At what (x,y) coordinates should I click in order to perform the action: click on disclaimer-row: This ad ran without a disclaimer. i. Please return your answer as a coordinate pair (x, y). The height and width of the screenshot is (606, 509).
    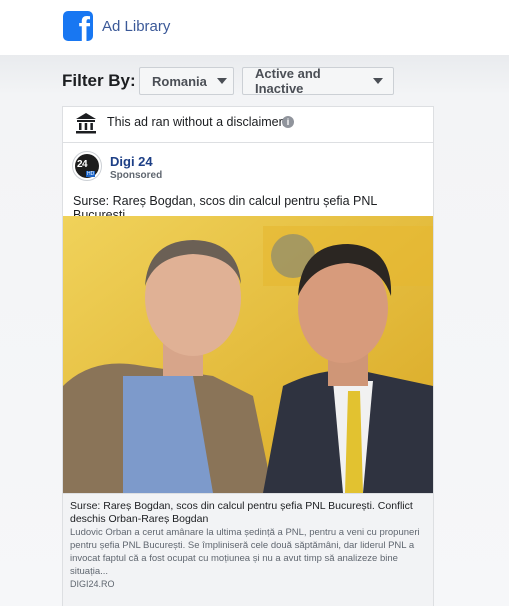
    Looking at the image, I should click on (248, 125).